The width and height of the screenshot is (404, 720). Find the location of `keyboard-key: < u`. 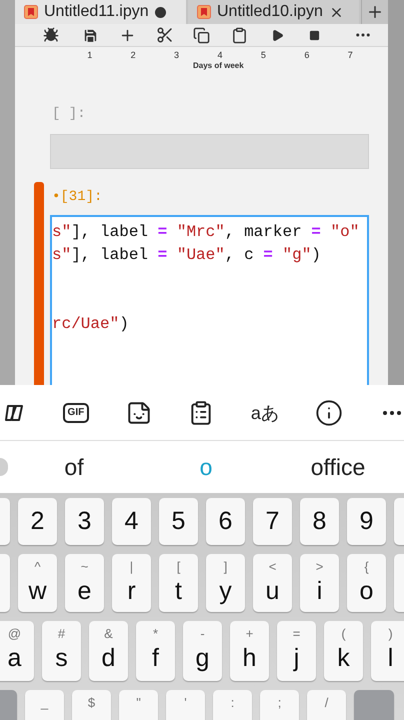

keyboard-key: < u is located at coordinates (272, 583).